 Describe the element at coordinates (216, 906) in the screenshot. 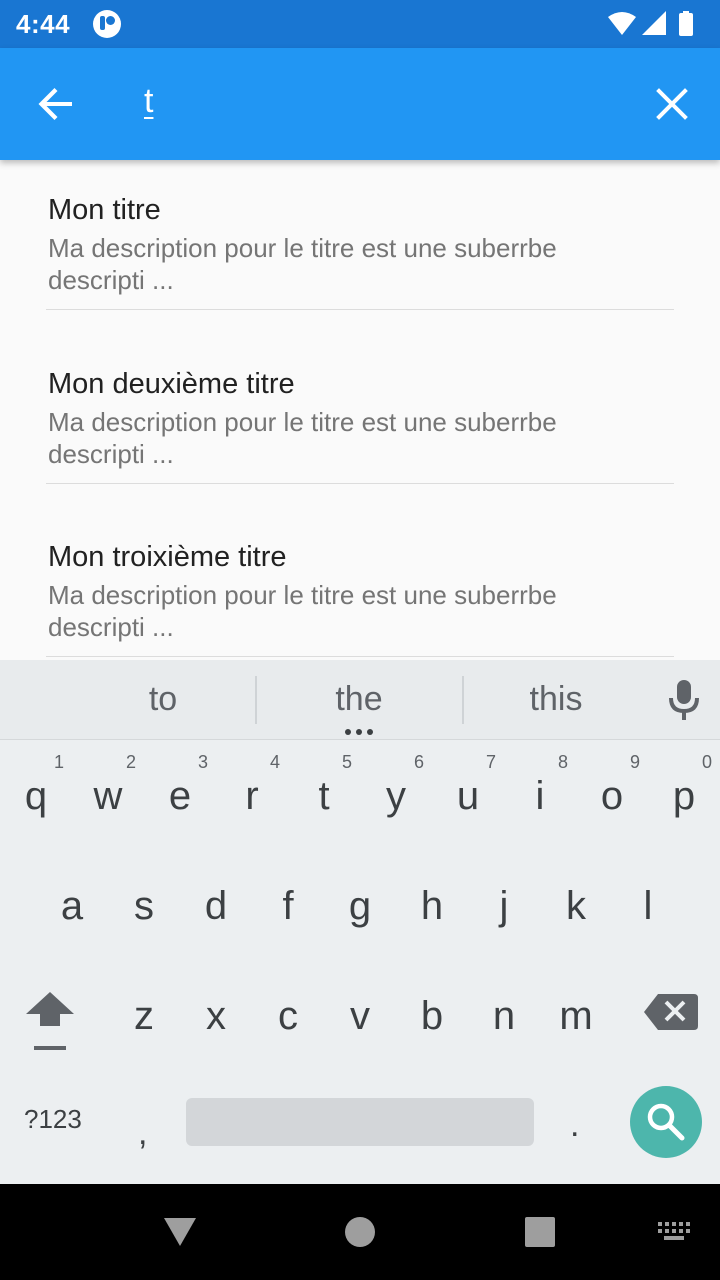

I see `key-label: d` at that location.